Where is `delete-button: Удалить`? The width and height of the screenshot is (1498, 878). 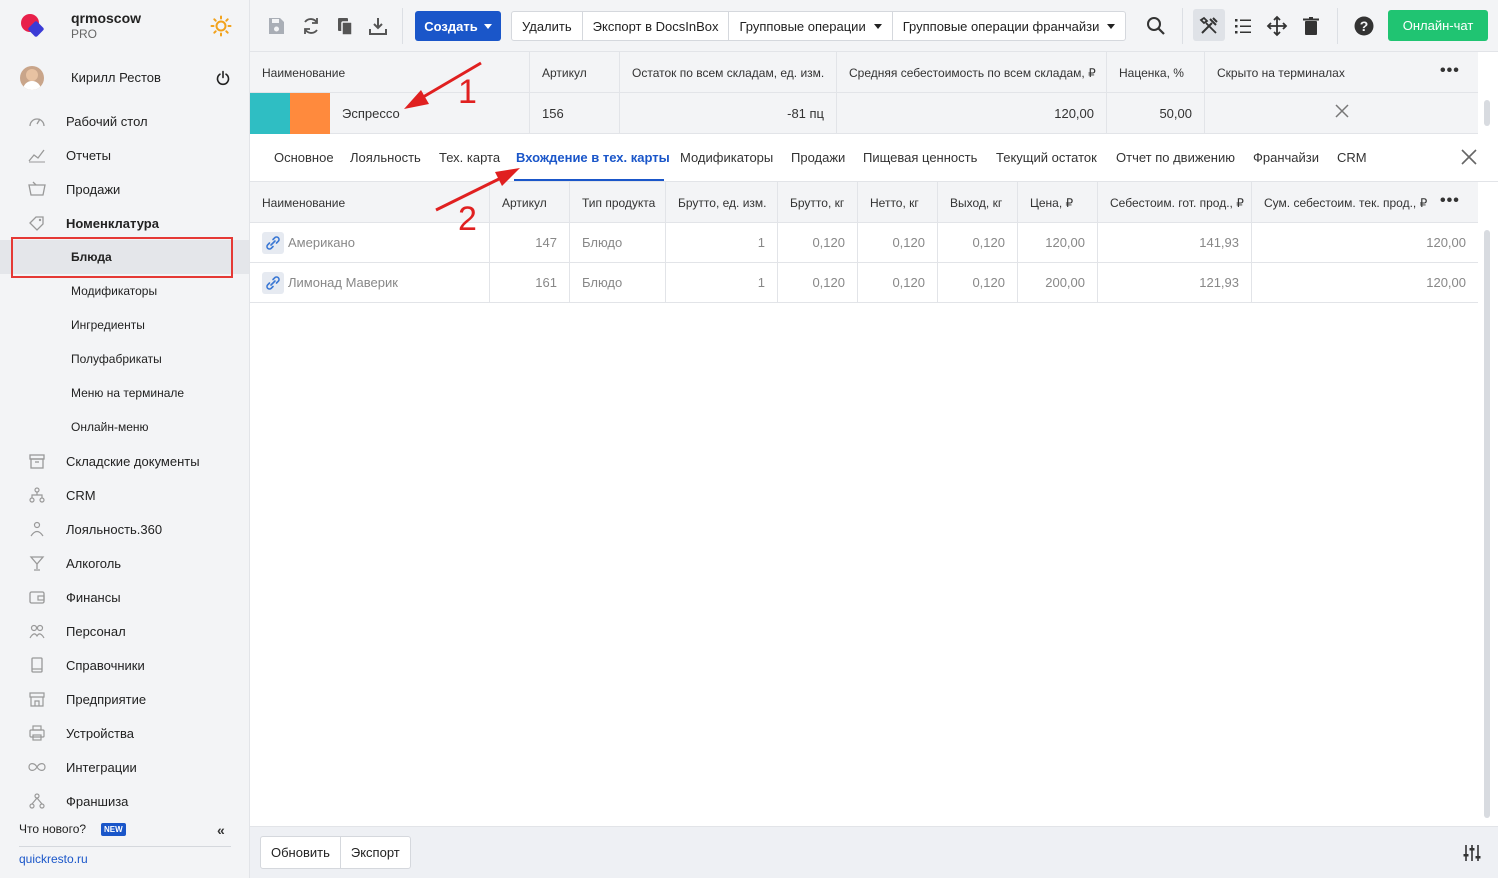 delete-button: Удалить is located at coordinates (547, 26).